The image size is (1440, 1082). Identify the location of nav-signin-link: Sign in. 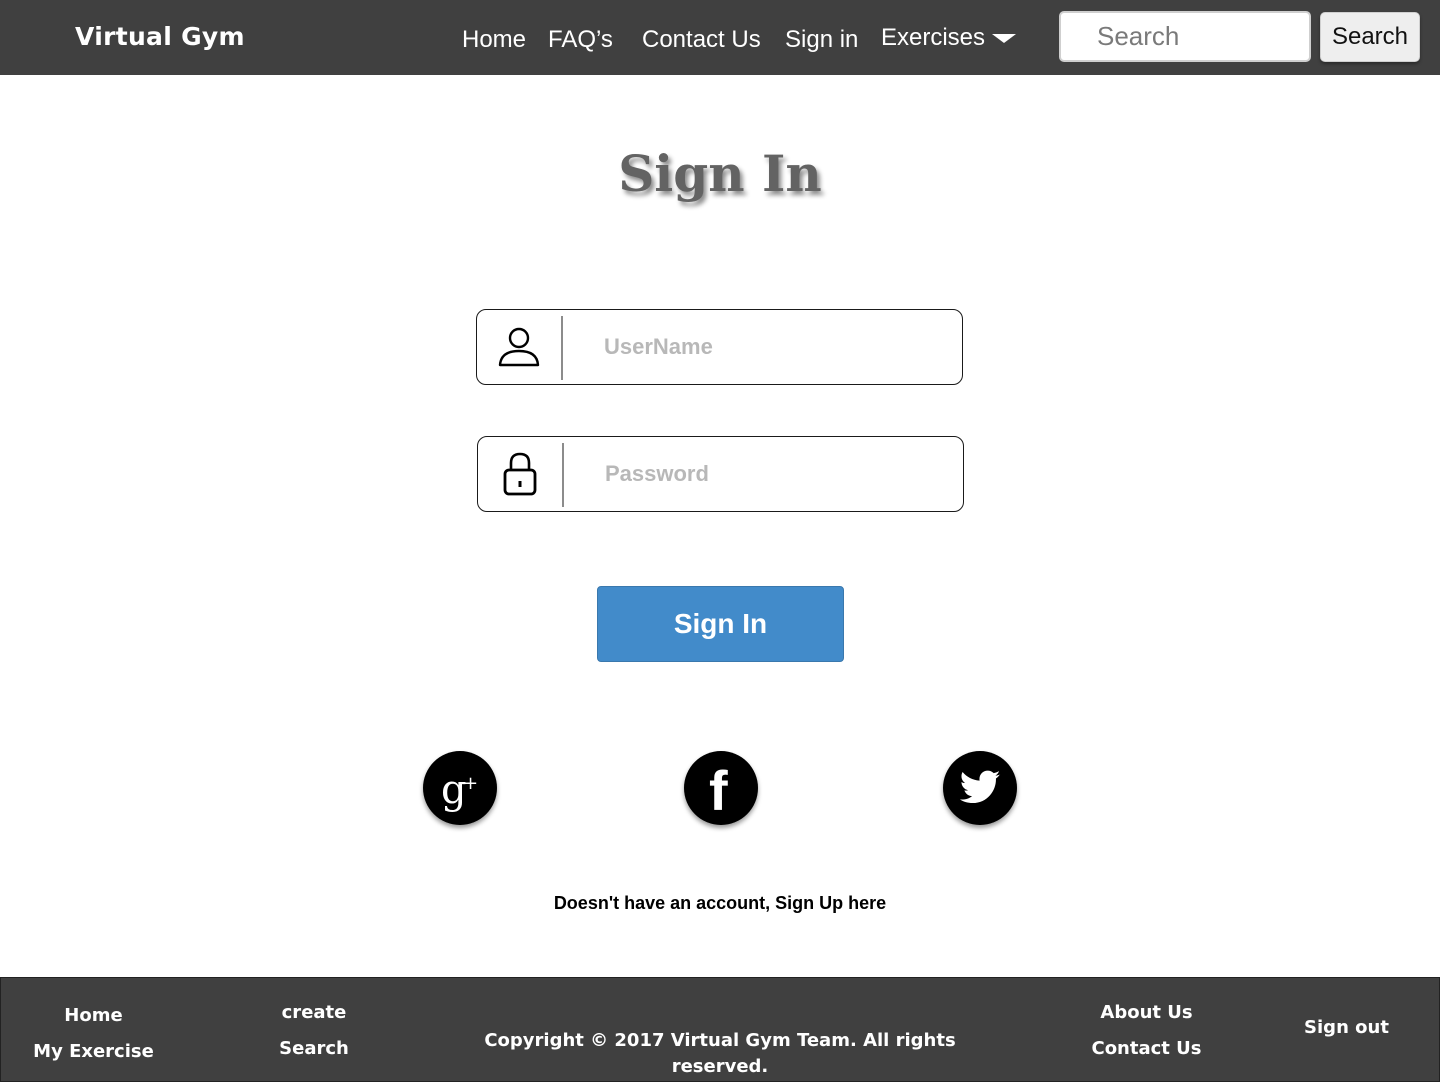
(821, 40).